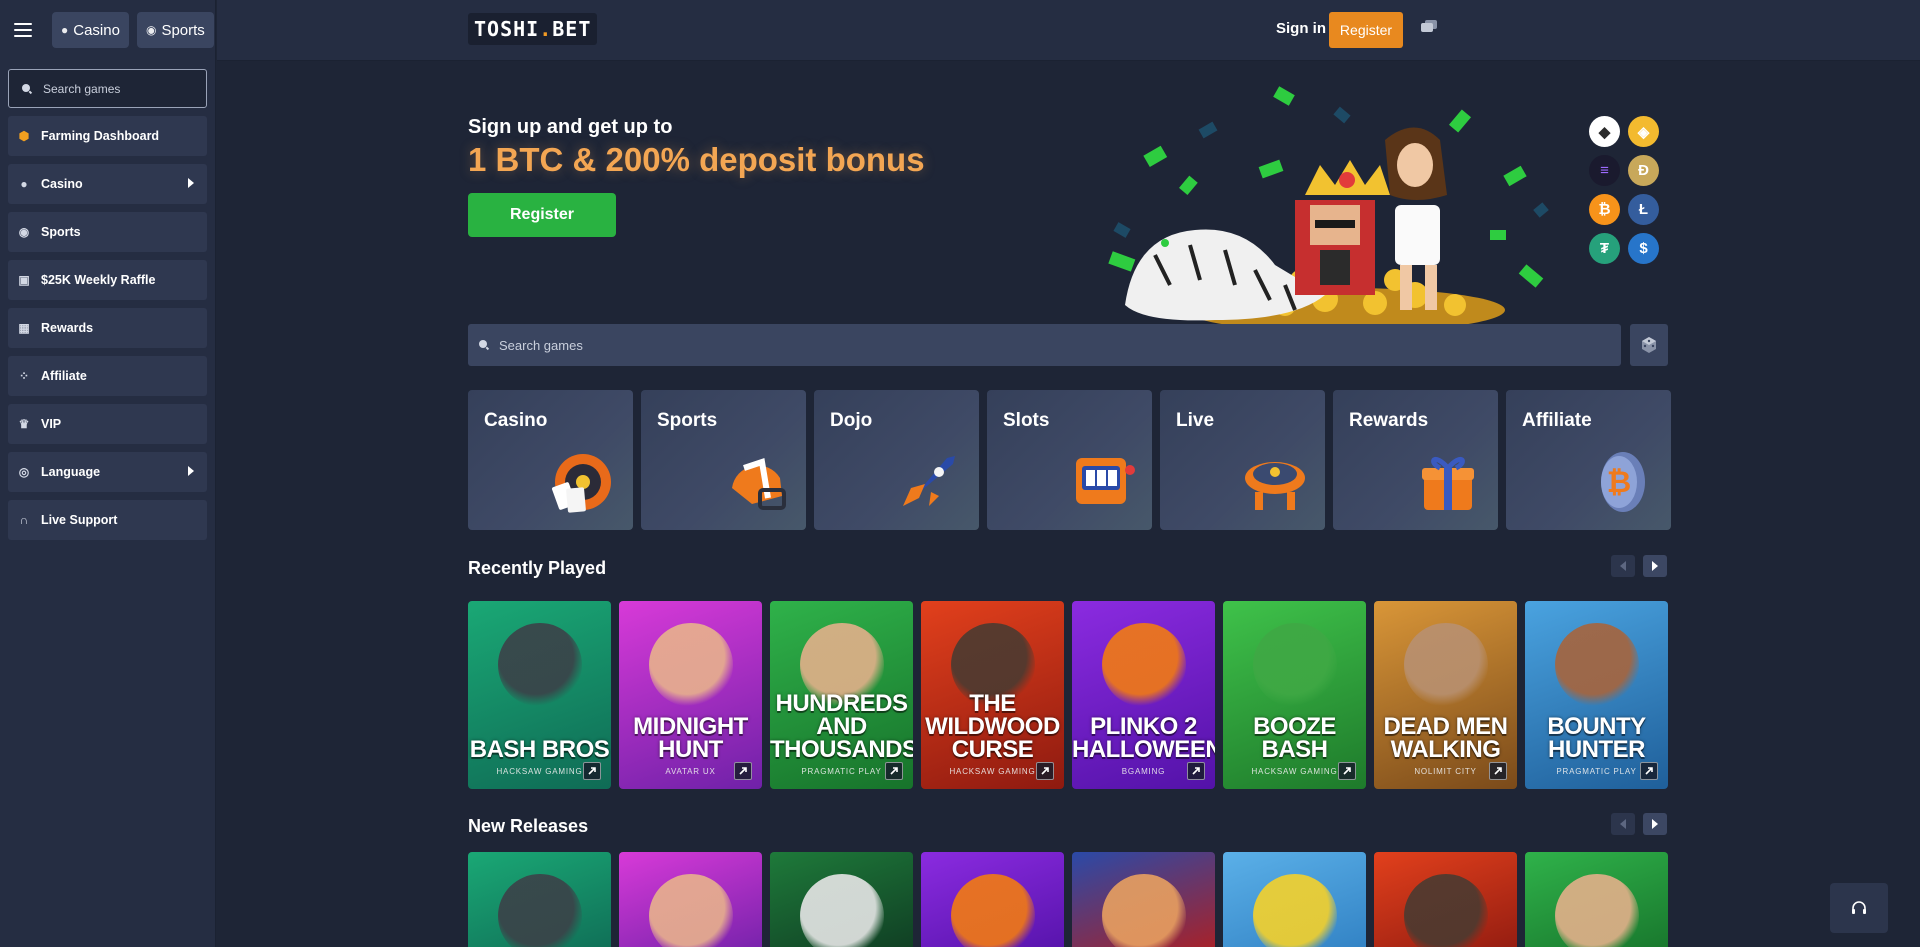  I want to click on game-tile: BOOZE BASH HACKSAW GAMING, so click(1294, 695).